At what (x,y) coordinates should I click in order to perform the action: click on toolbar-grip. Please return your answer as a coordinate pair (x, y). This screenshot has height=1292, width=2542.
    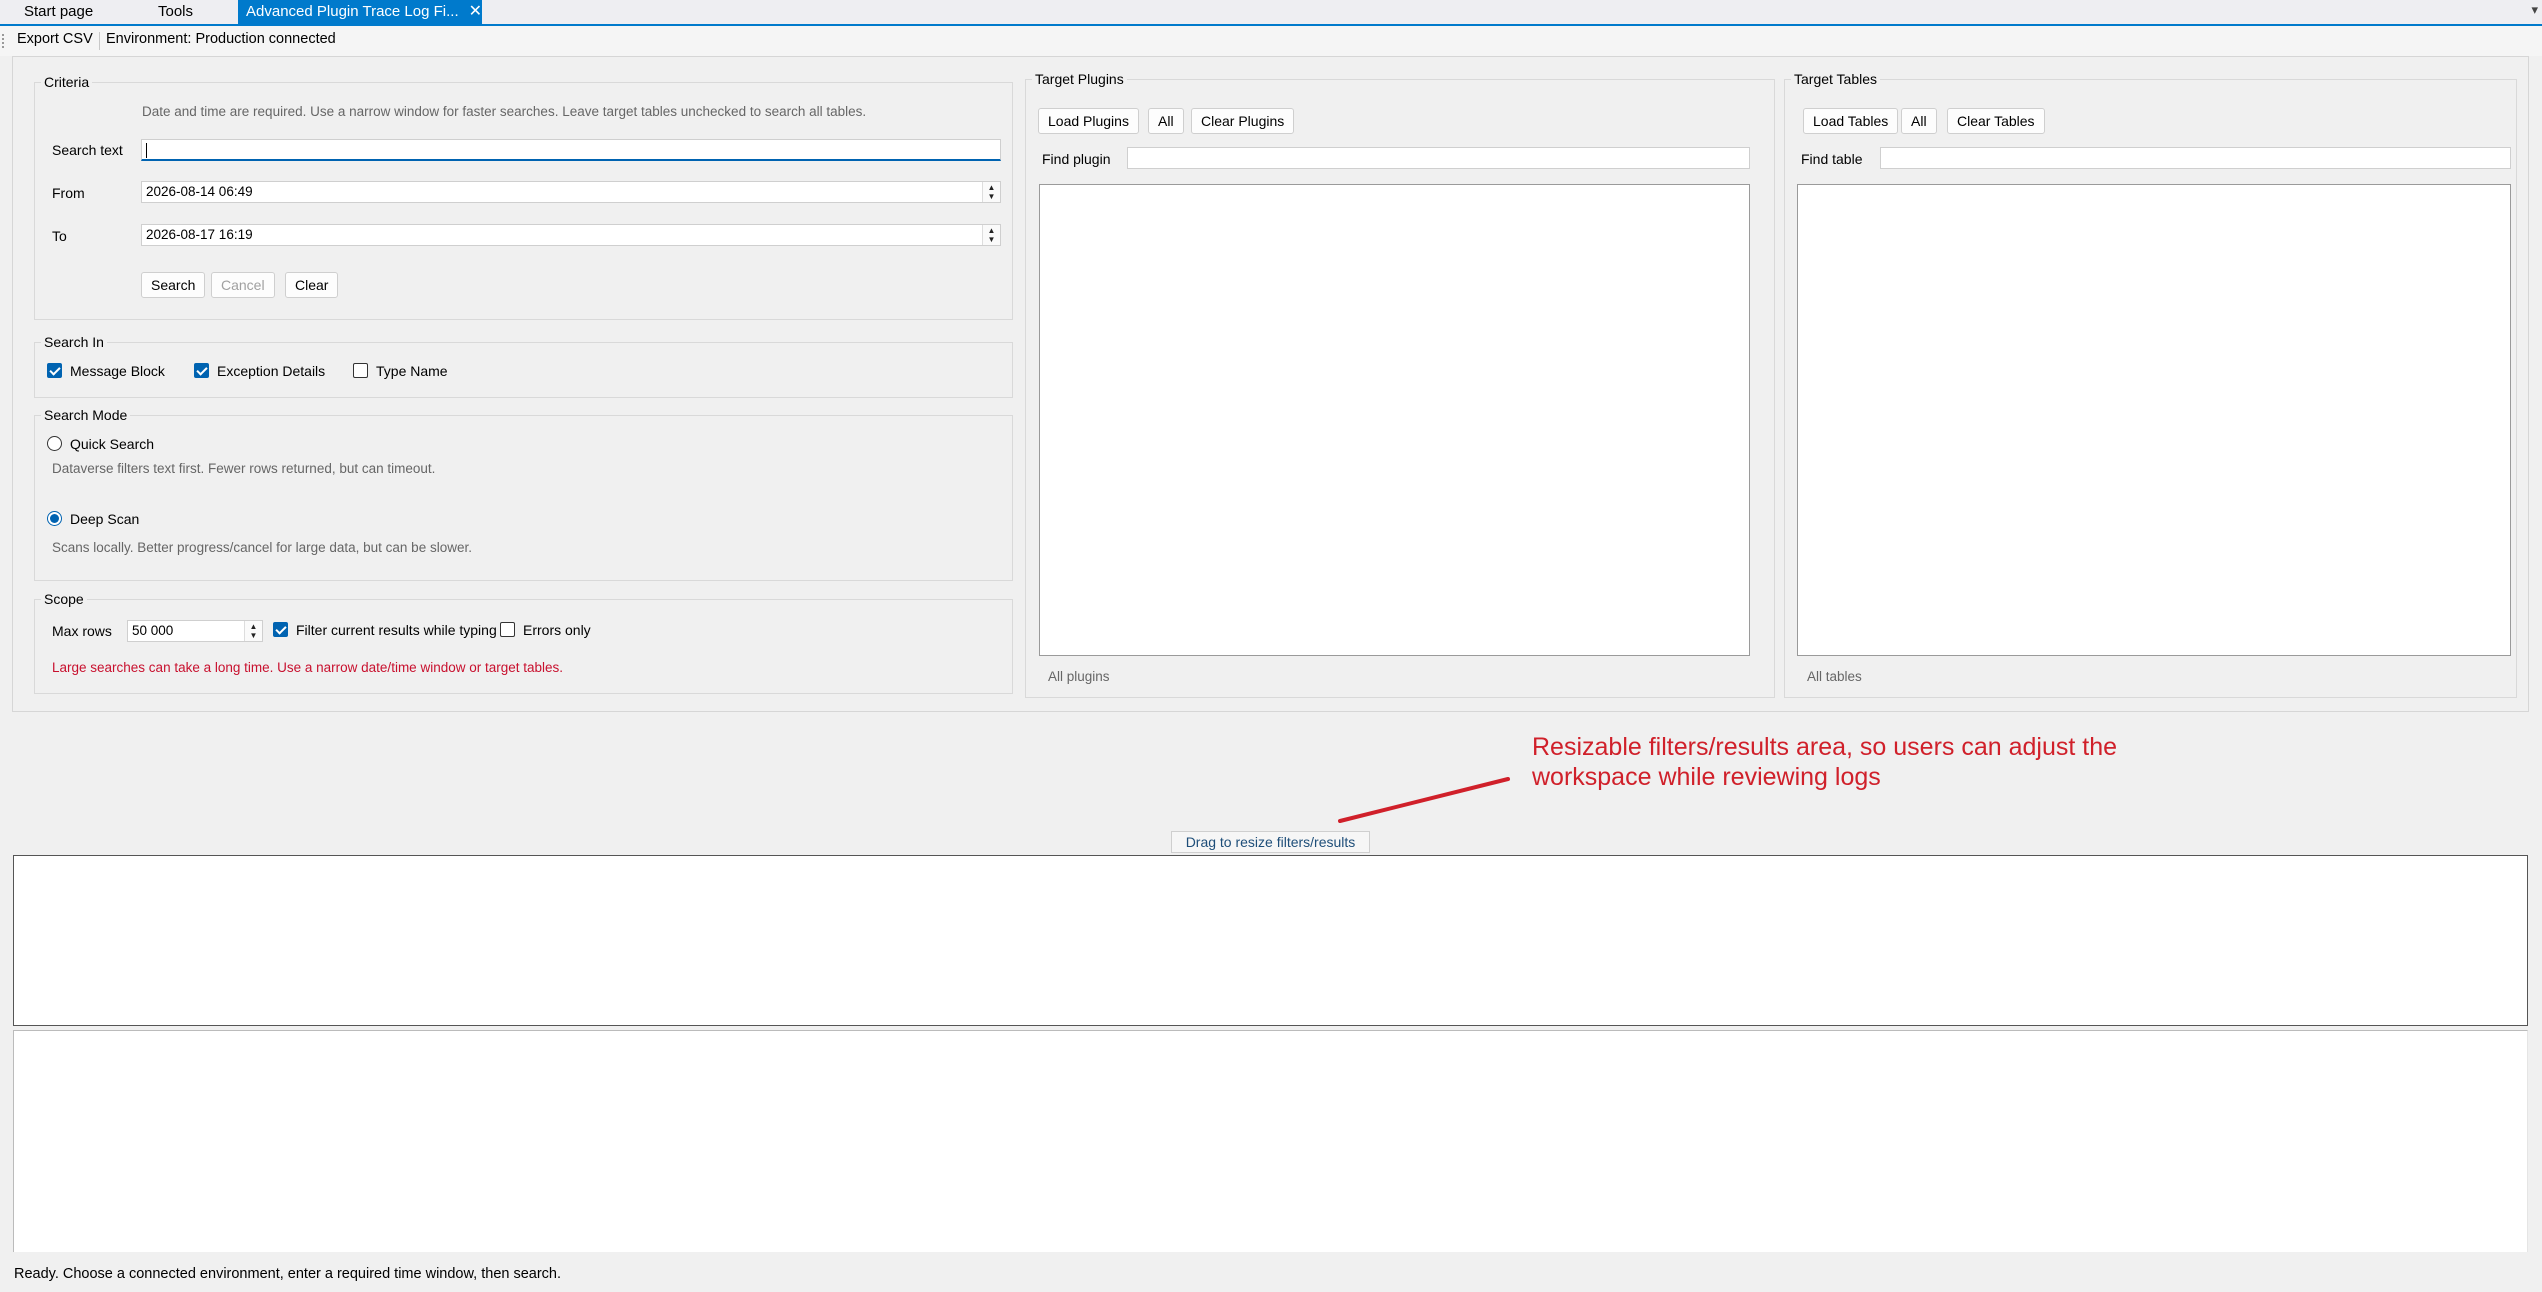
    Looking at the image, I should click on (3, 41).